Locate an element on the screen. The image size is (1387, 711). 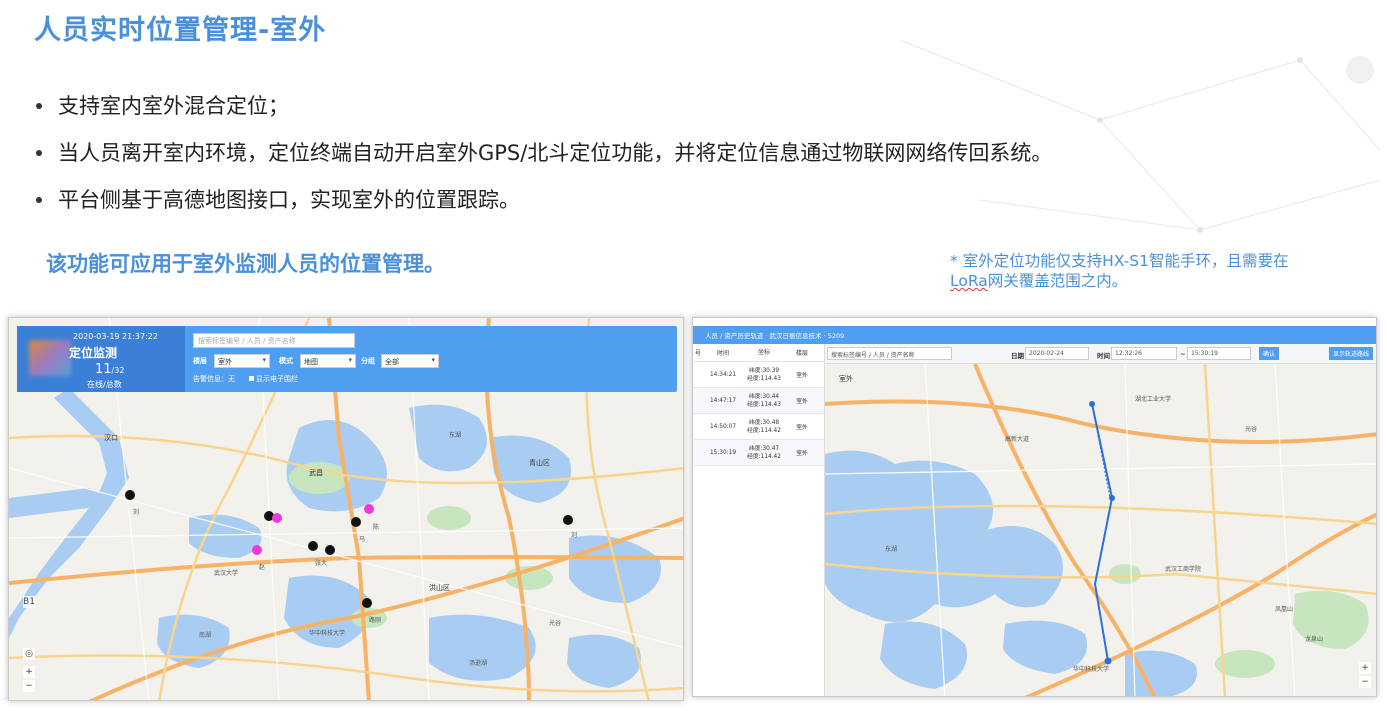
map-label-gaoxin: 高新大道 is located at coordinates (1017, 439).